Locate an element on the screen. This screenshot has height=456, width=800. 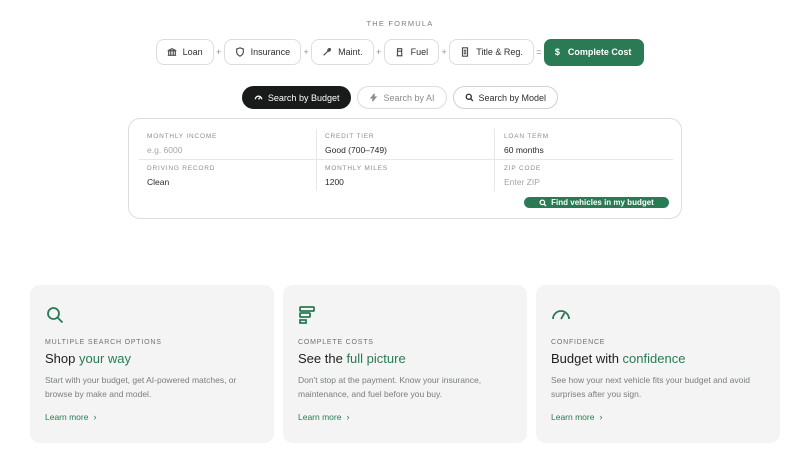
monthly-miles-field: MONTHLY MILES 1200 is located at coordinates (405, 169).